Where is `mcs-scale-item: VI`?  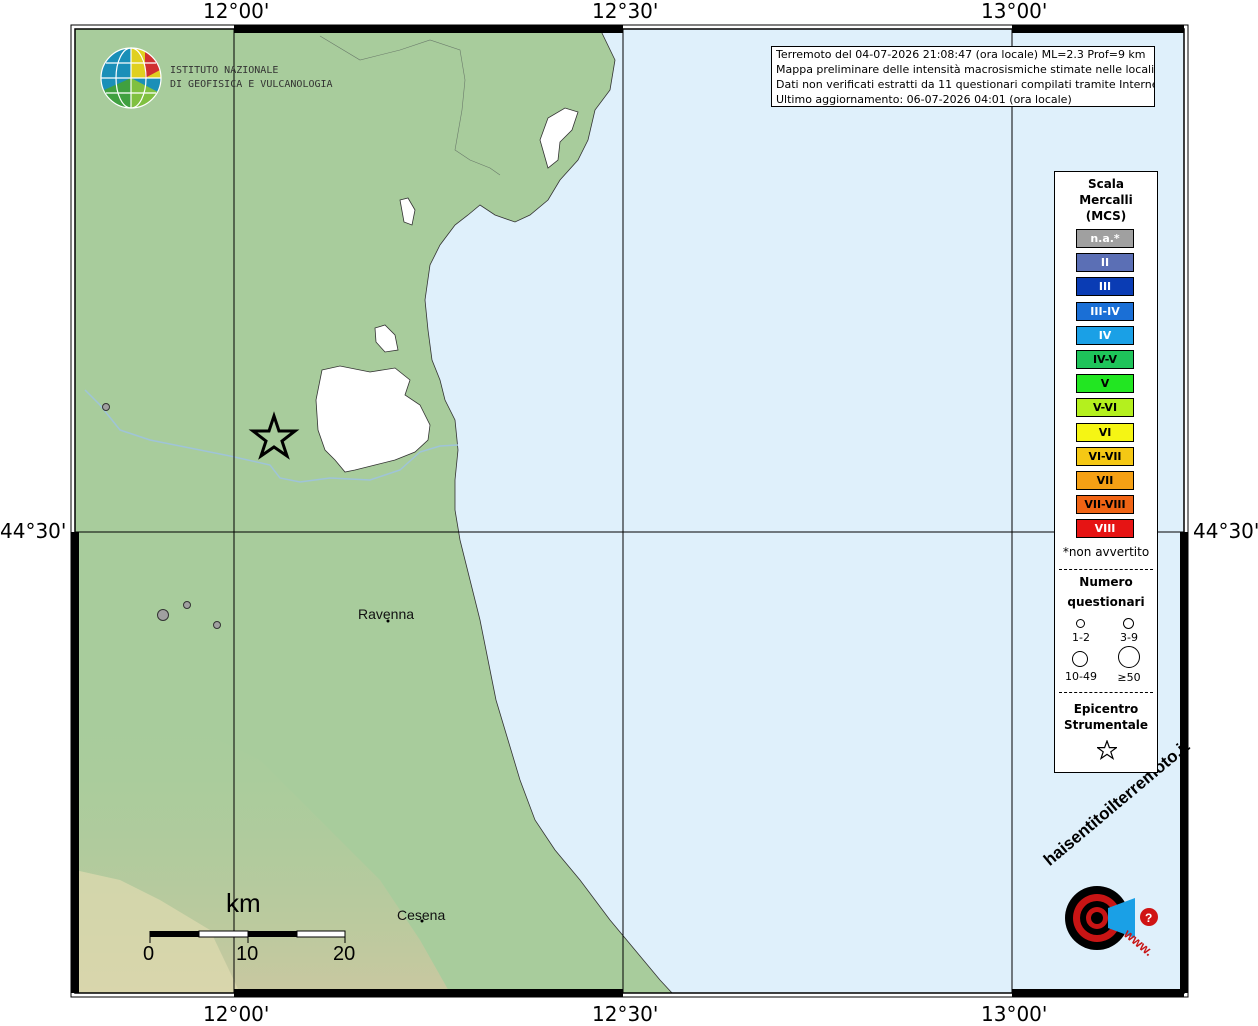 mcs-scale-item: VI is located at coordinates (1105, 432).